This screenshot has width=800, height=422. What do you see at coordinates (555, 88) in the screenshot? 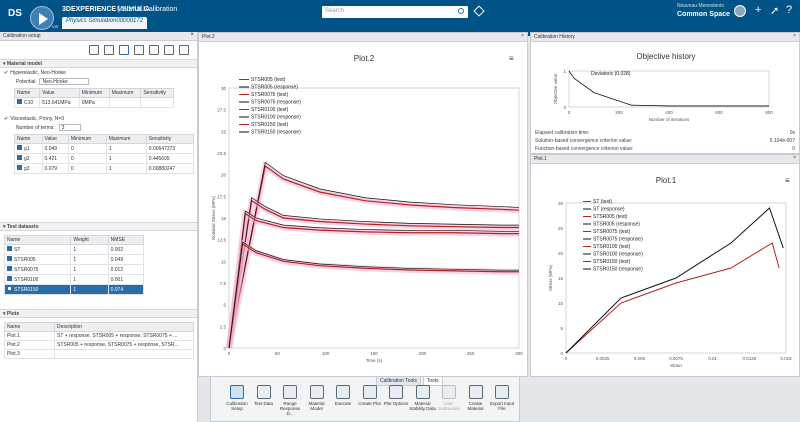
I see `y-axis-label: Objective value` at bounding box center [555, 88].